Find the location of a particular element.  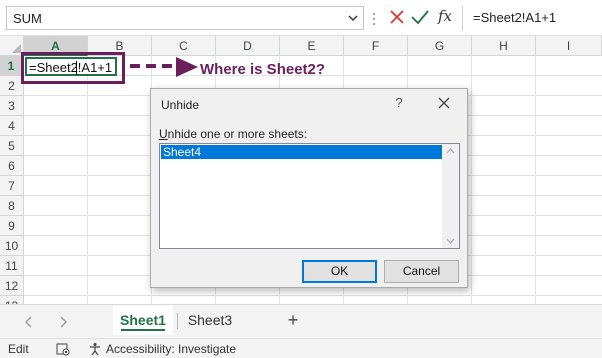

label-accelerator: U is located at coordinates (163, 134).